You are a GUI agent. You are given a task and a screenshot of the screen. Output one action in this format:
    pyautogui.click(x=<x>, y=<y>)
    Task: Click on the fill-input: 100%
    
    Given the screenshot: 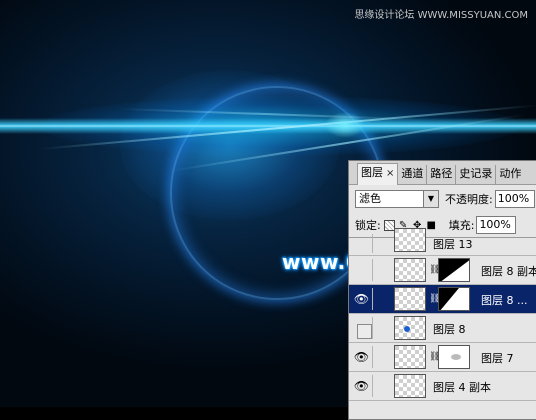 What is the action you would take?
    pyautogui.click(x=496, y=225)
    